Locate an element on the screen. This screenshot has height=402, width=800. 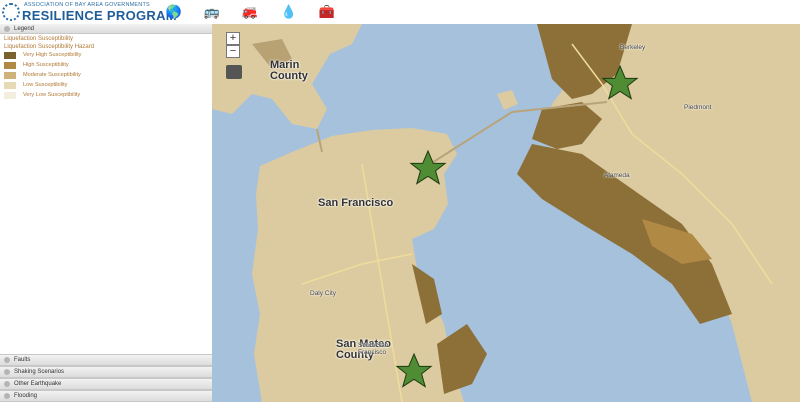
legend-item: Low Susceptibility is located at coordinates (106, 85).